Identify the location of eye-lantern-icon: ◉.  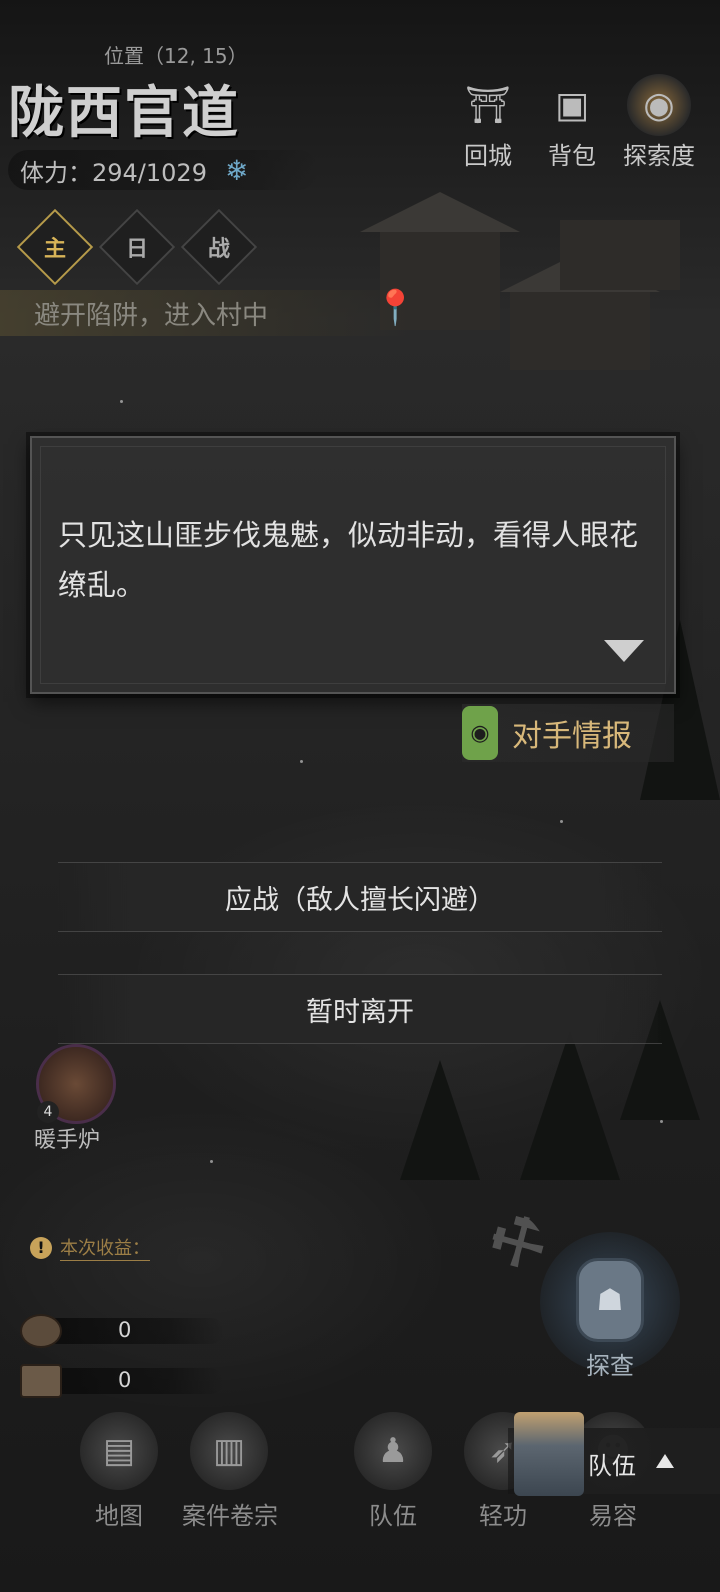
(480, 733).